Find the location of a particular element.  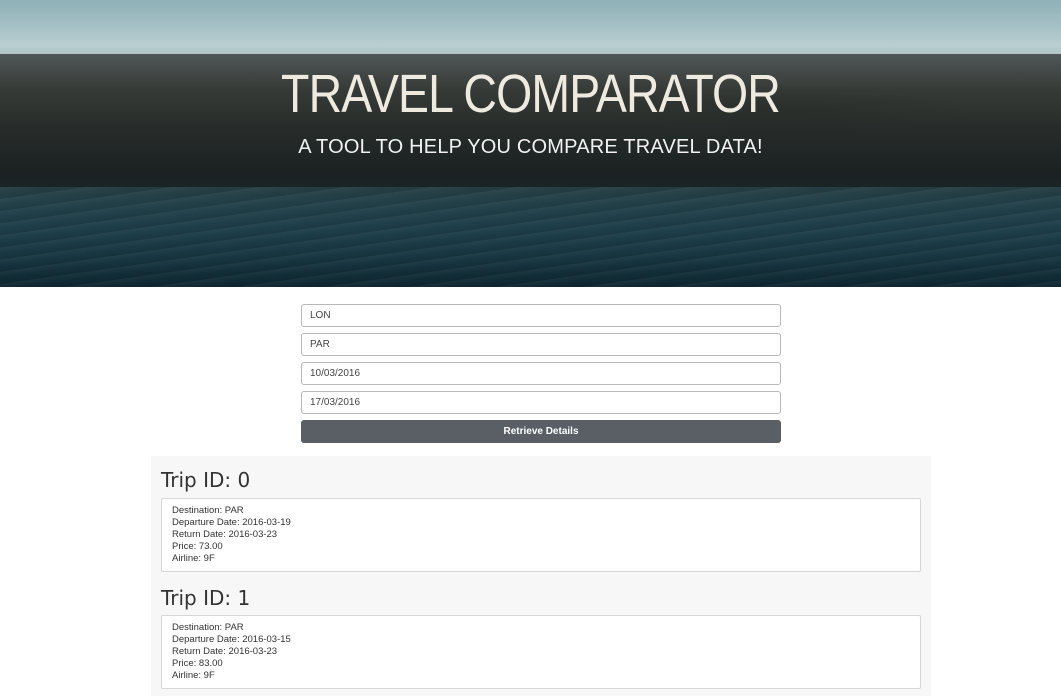

destination-input is located at coordinates (541, 344).